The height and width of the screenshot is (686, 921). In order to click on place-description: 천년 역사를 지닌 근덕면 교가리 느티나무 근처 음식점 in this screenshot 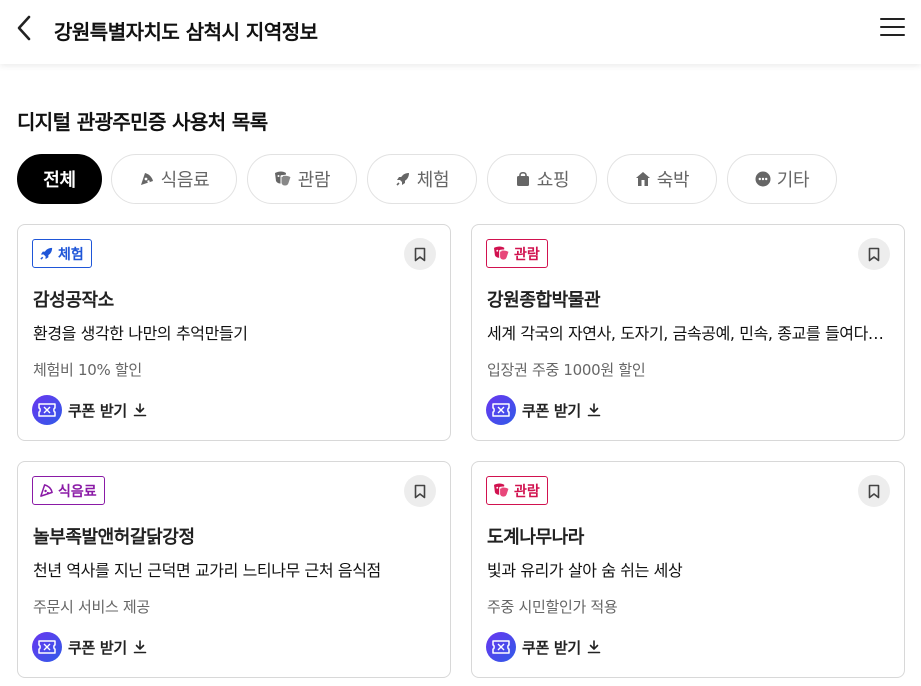, I will do `click(207, 570)`.